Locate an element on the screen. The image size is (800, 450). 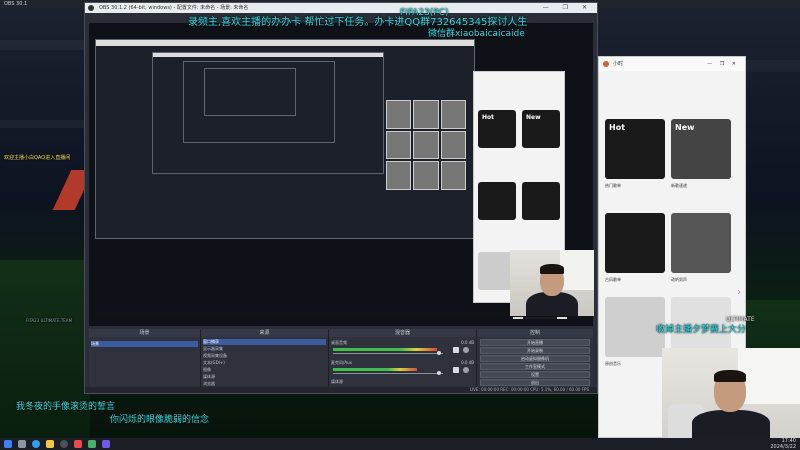
source-item: 图像 is located at coordinates (264, 370).